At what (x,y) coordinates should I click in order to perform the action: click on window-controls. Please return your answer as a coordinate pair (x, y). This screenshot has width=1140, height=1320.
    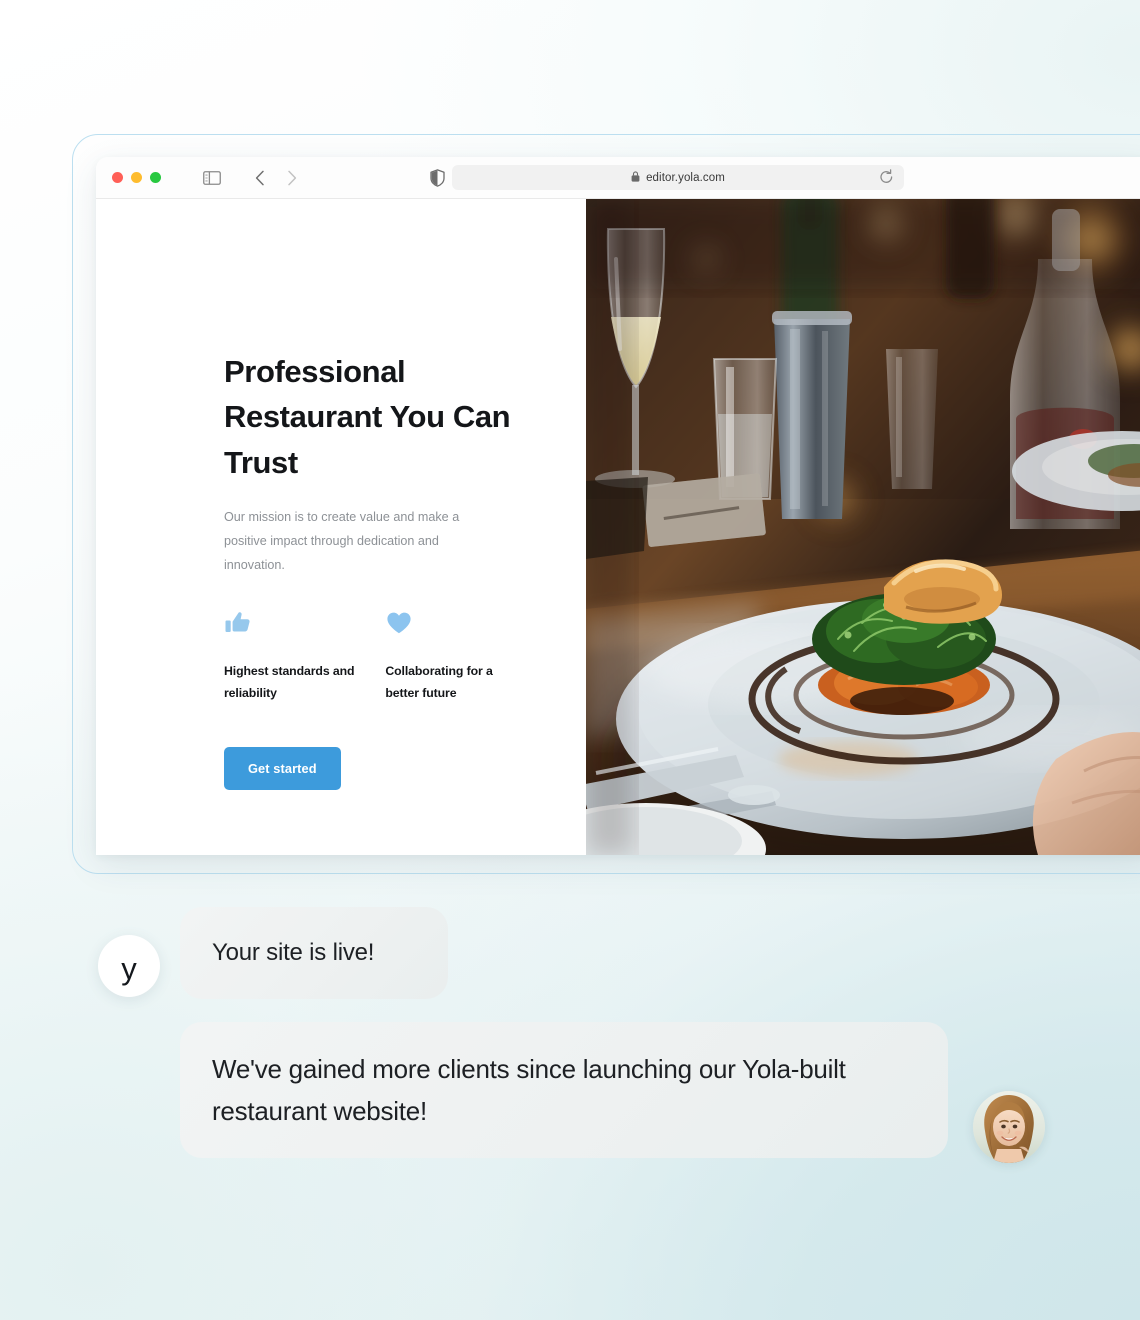
    Looking at the image, I should click on (136, 177).